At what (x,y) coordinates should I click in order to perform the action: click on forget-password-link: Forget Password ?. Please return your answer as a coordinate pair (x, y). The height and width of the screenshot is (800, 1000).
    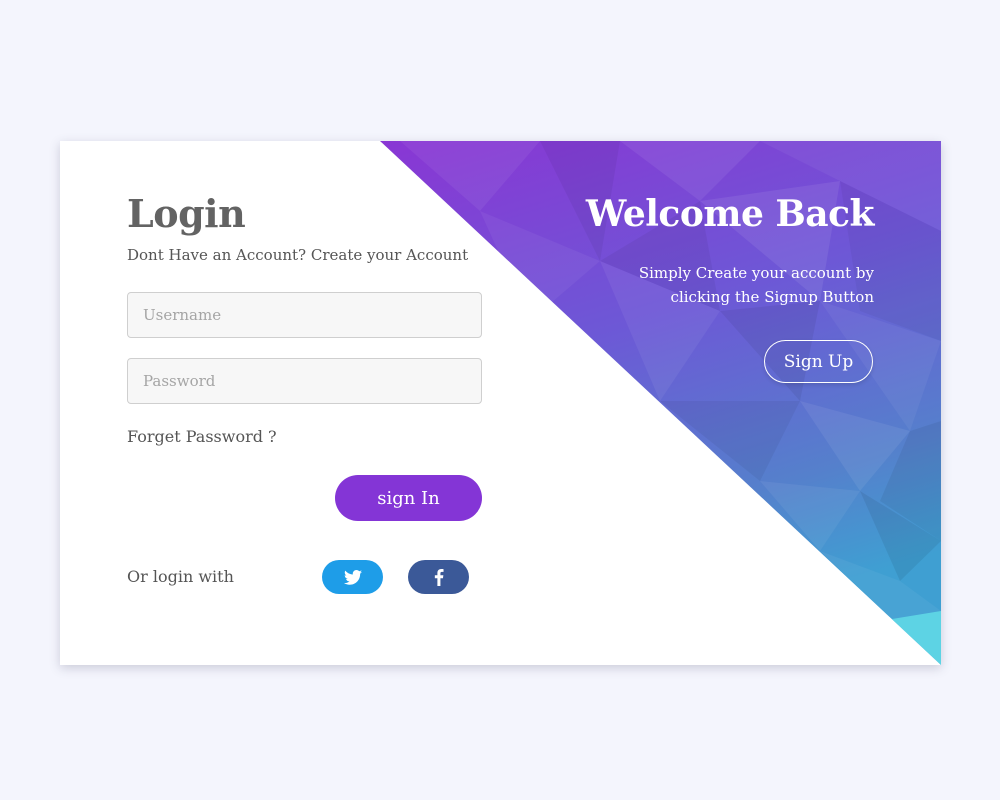
    Looking at the image, I should click on (202, 437).